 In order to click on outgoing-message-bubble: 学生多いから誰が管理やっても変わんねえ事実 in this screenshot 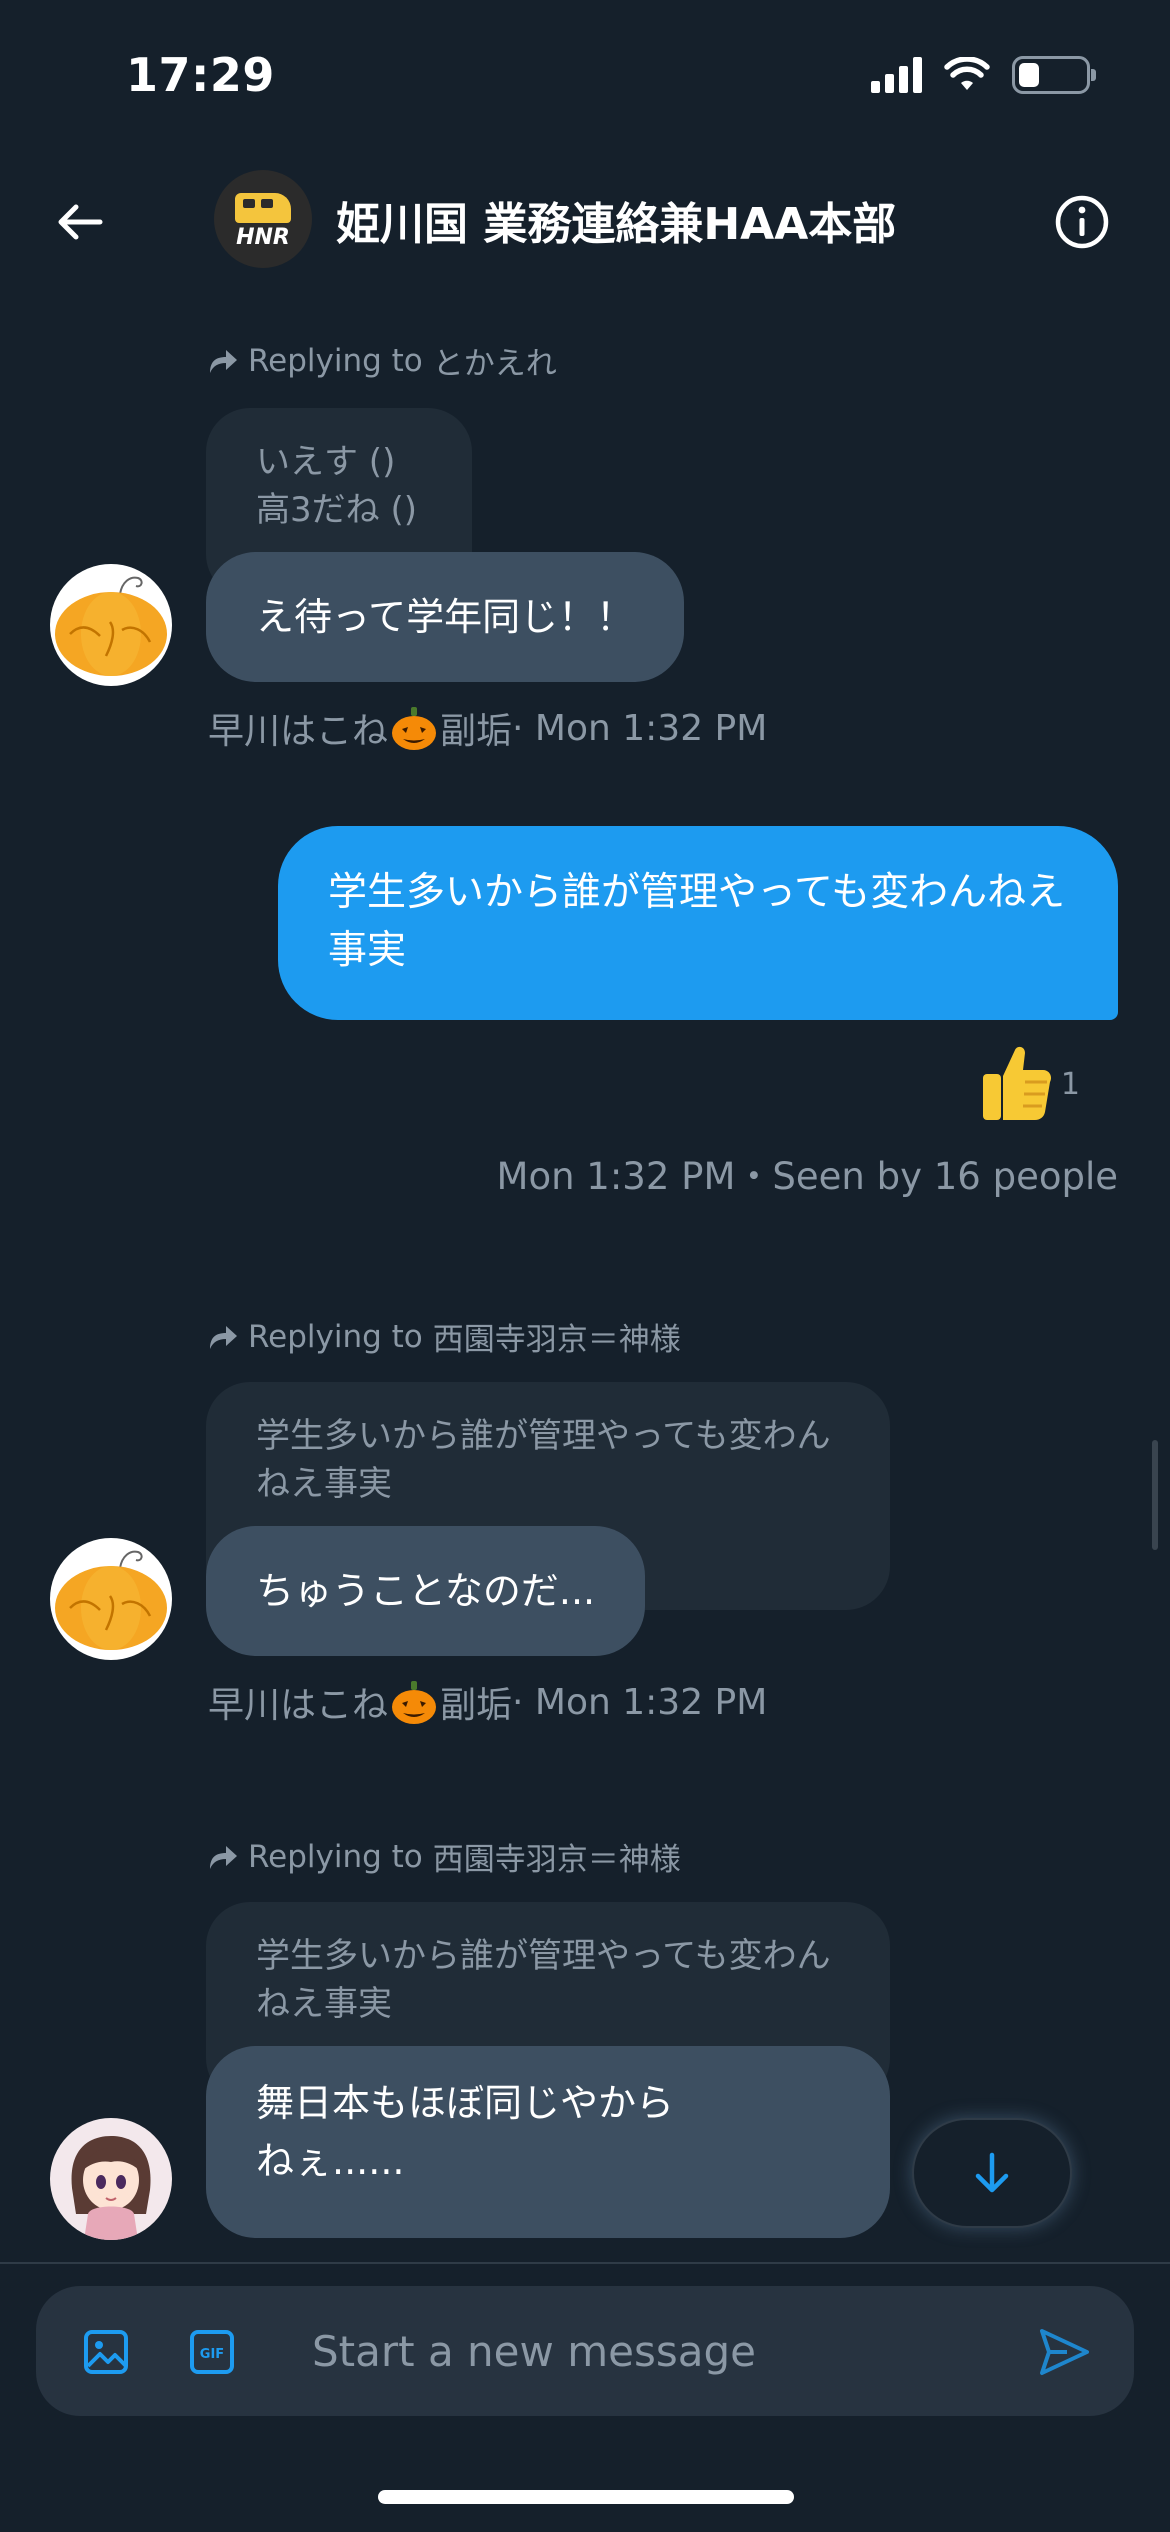, I will do `click(698, 923)`.